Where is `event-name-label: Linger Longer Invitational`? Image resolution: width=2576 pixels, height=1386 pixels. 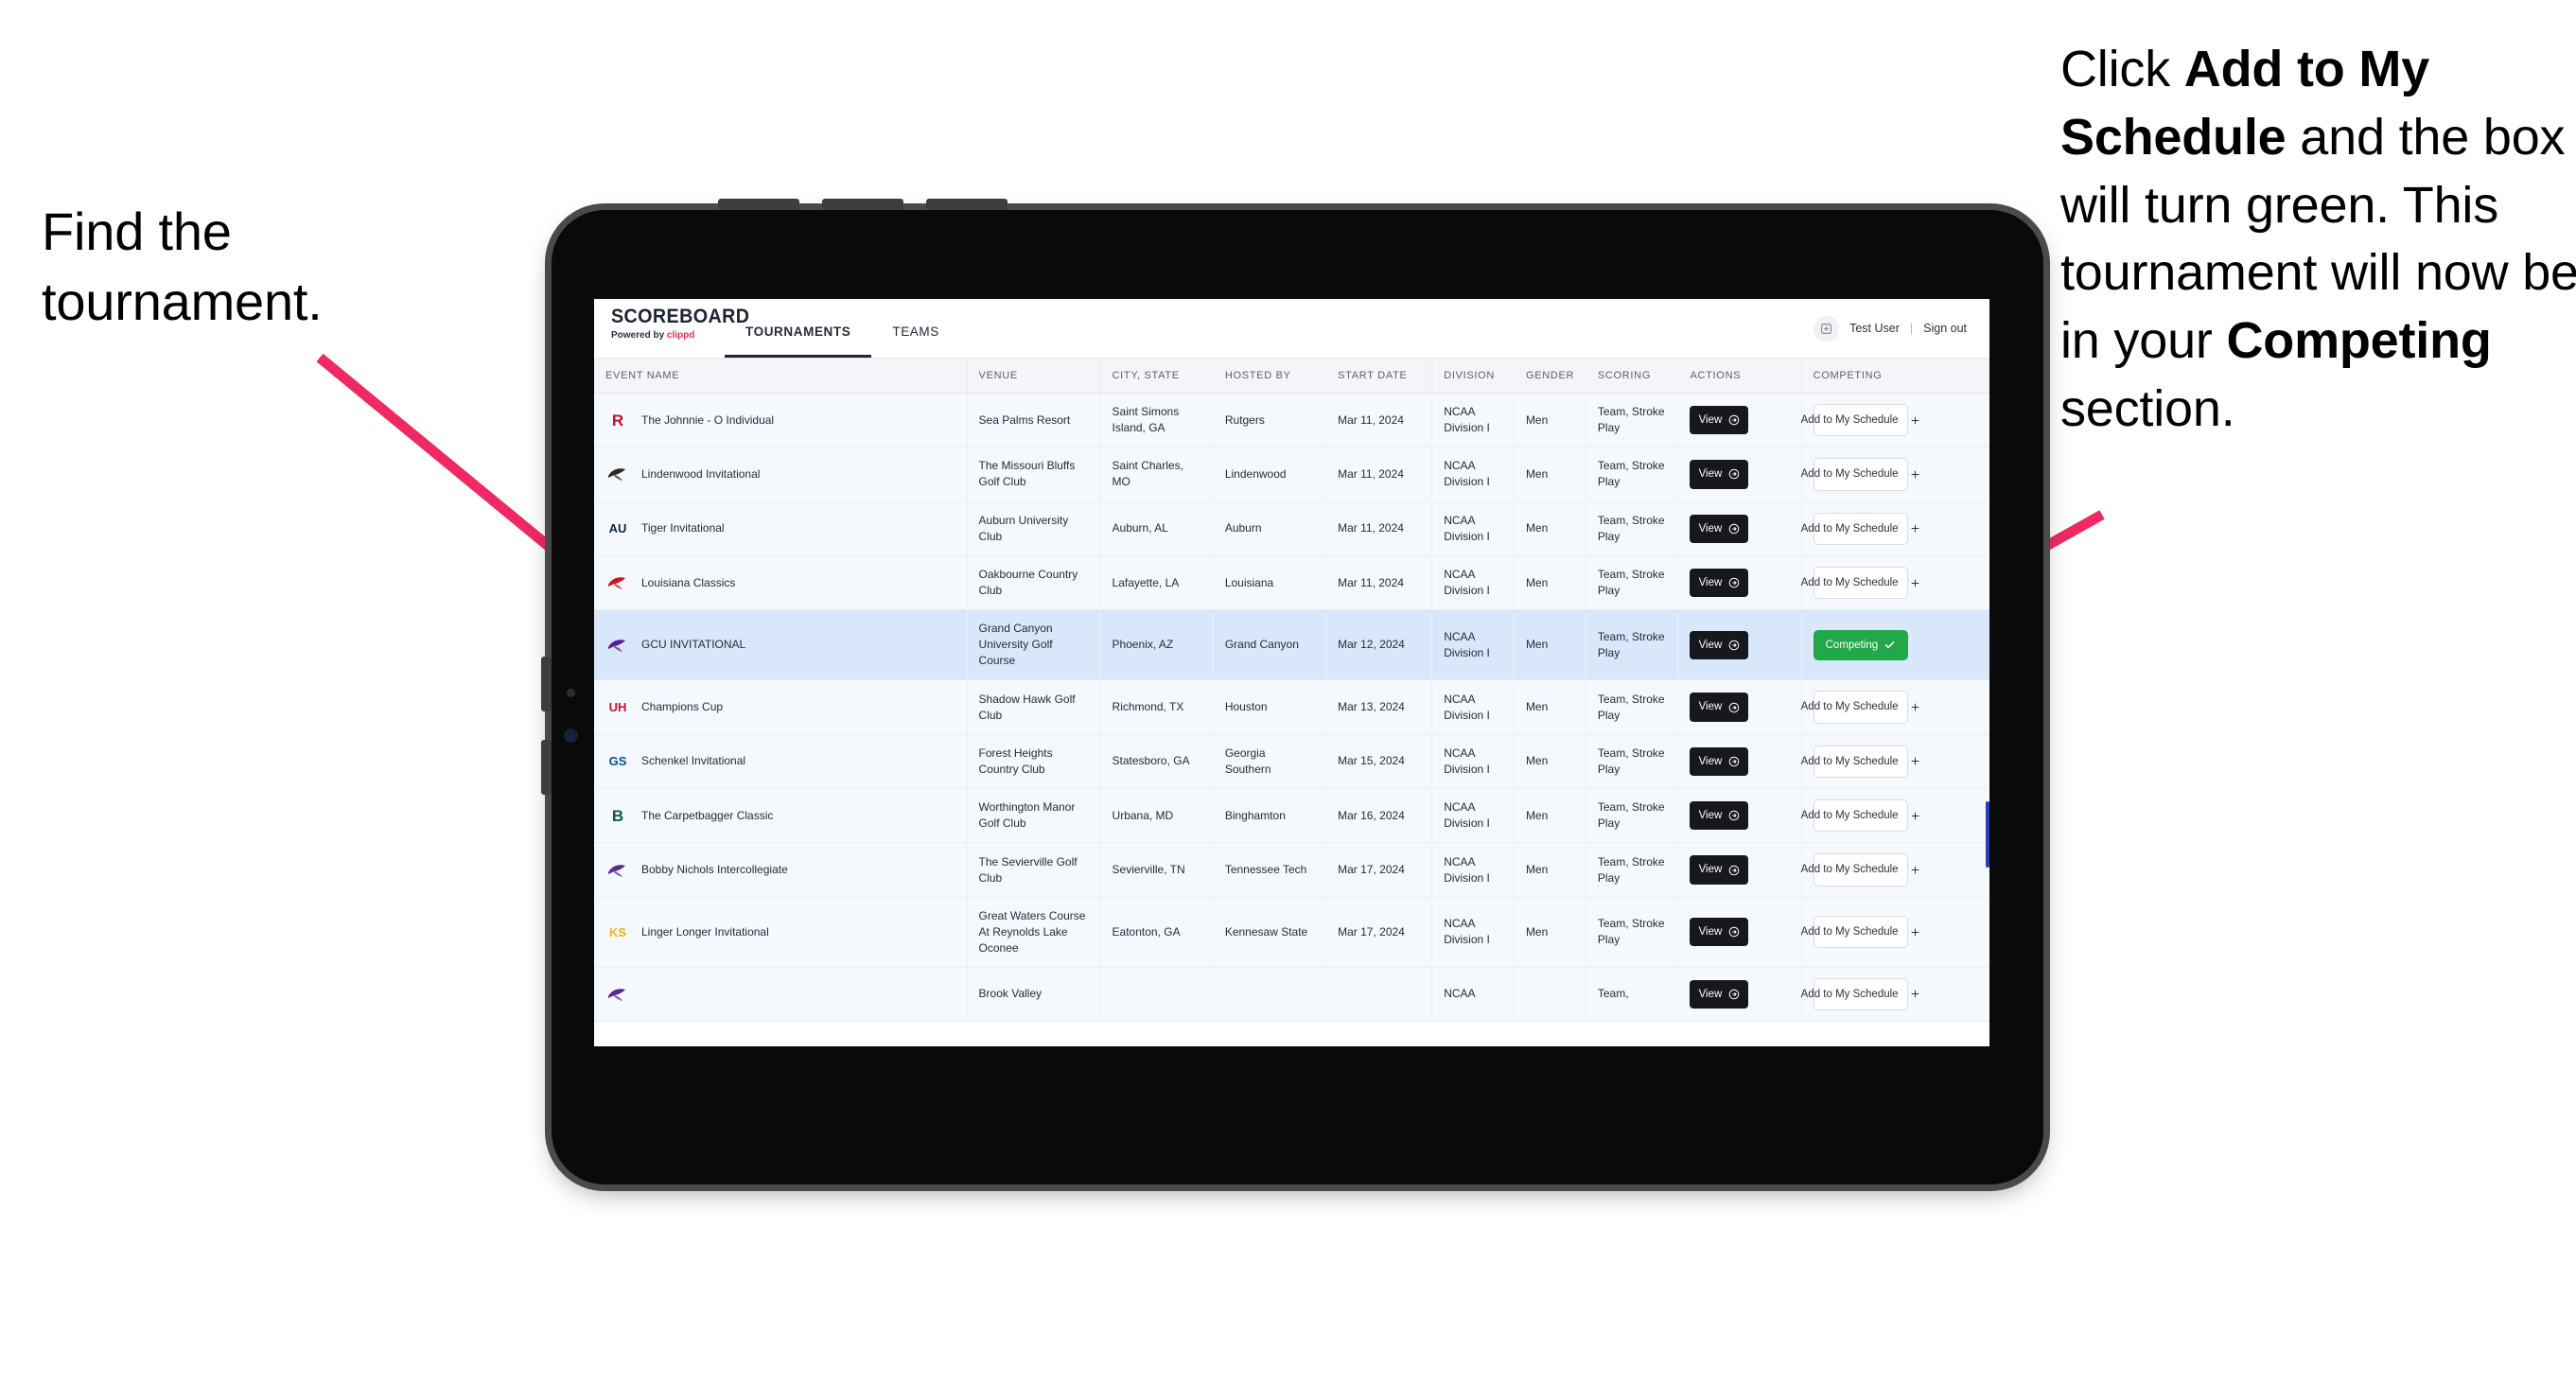
event-name-label: Linger Longer Invitational is located at coordinates (705, 931).